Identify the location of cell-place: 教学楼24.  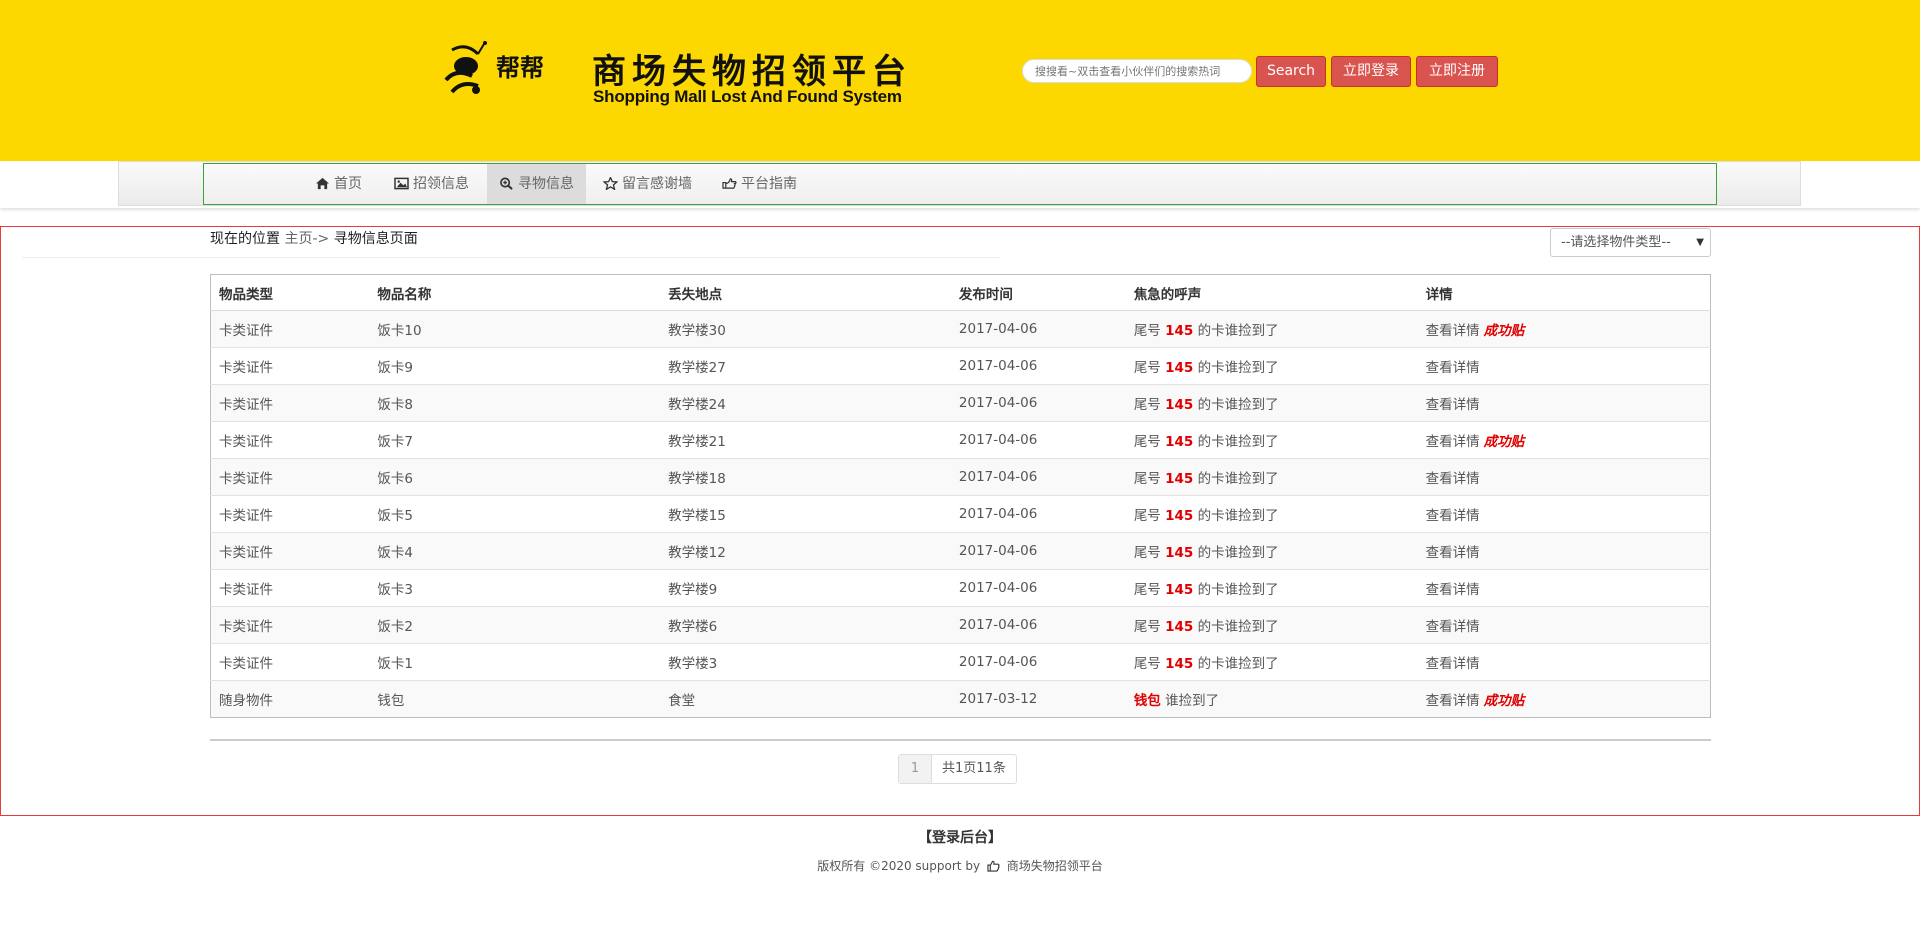
(805, 403).